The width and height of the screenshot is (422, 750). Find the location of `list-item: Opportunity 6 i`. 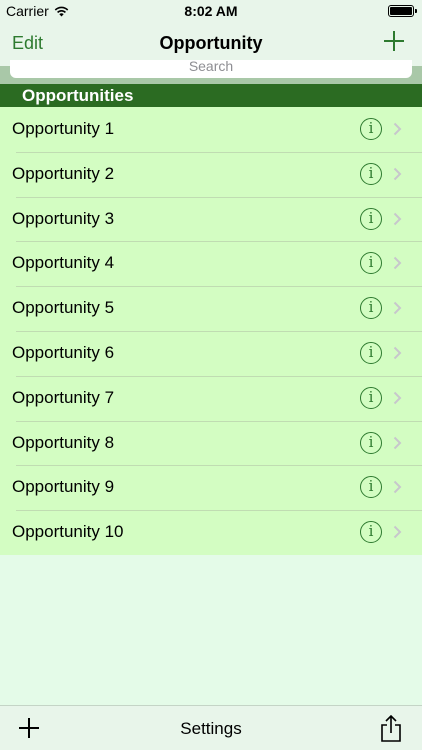

list-item: Opportunity 6 i is located at coordinates (211, 353).